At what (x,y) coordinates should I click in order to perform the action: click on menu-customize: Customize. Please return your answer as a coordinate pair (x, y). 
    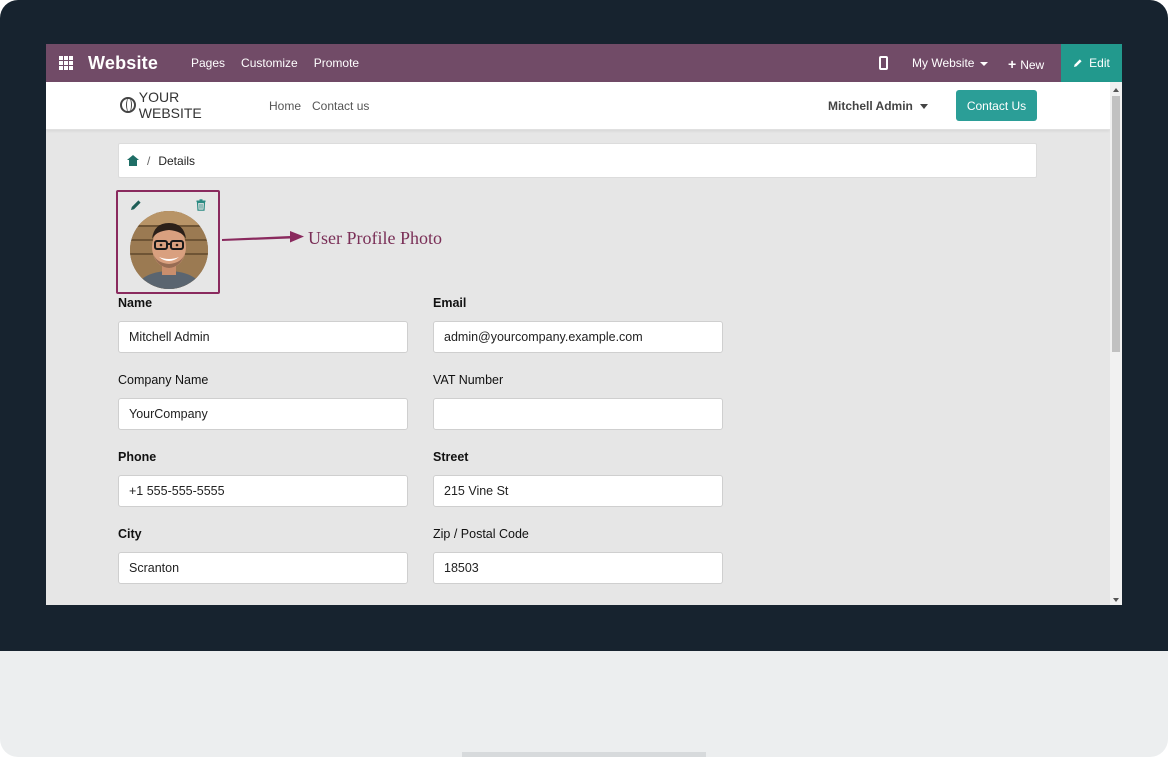
    Looking at the image, I should click on (269, 63).